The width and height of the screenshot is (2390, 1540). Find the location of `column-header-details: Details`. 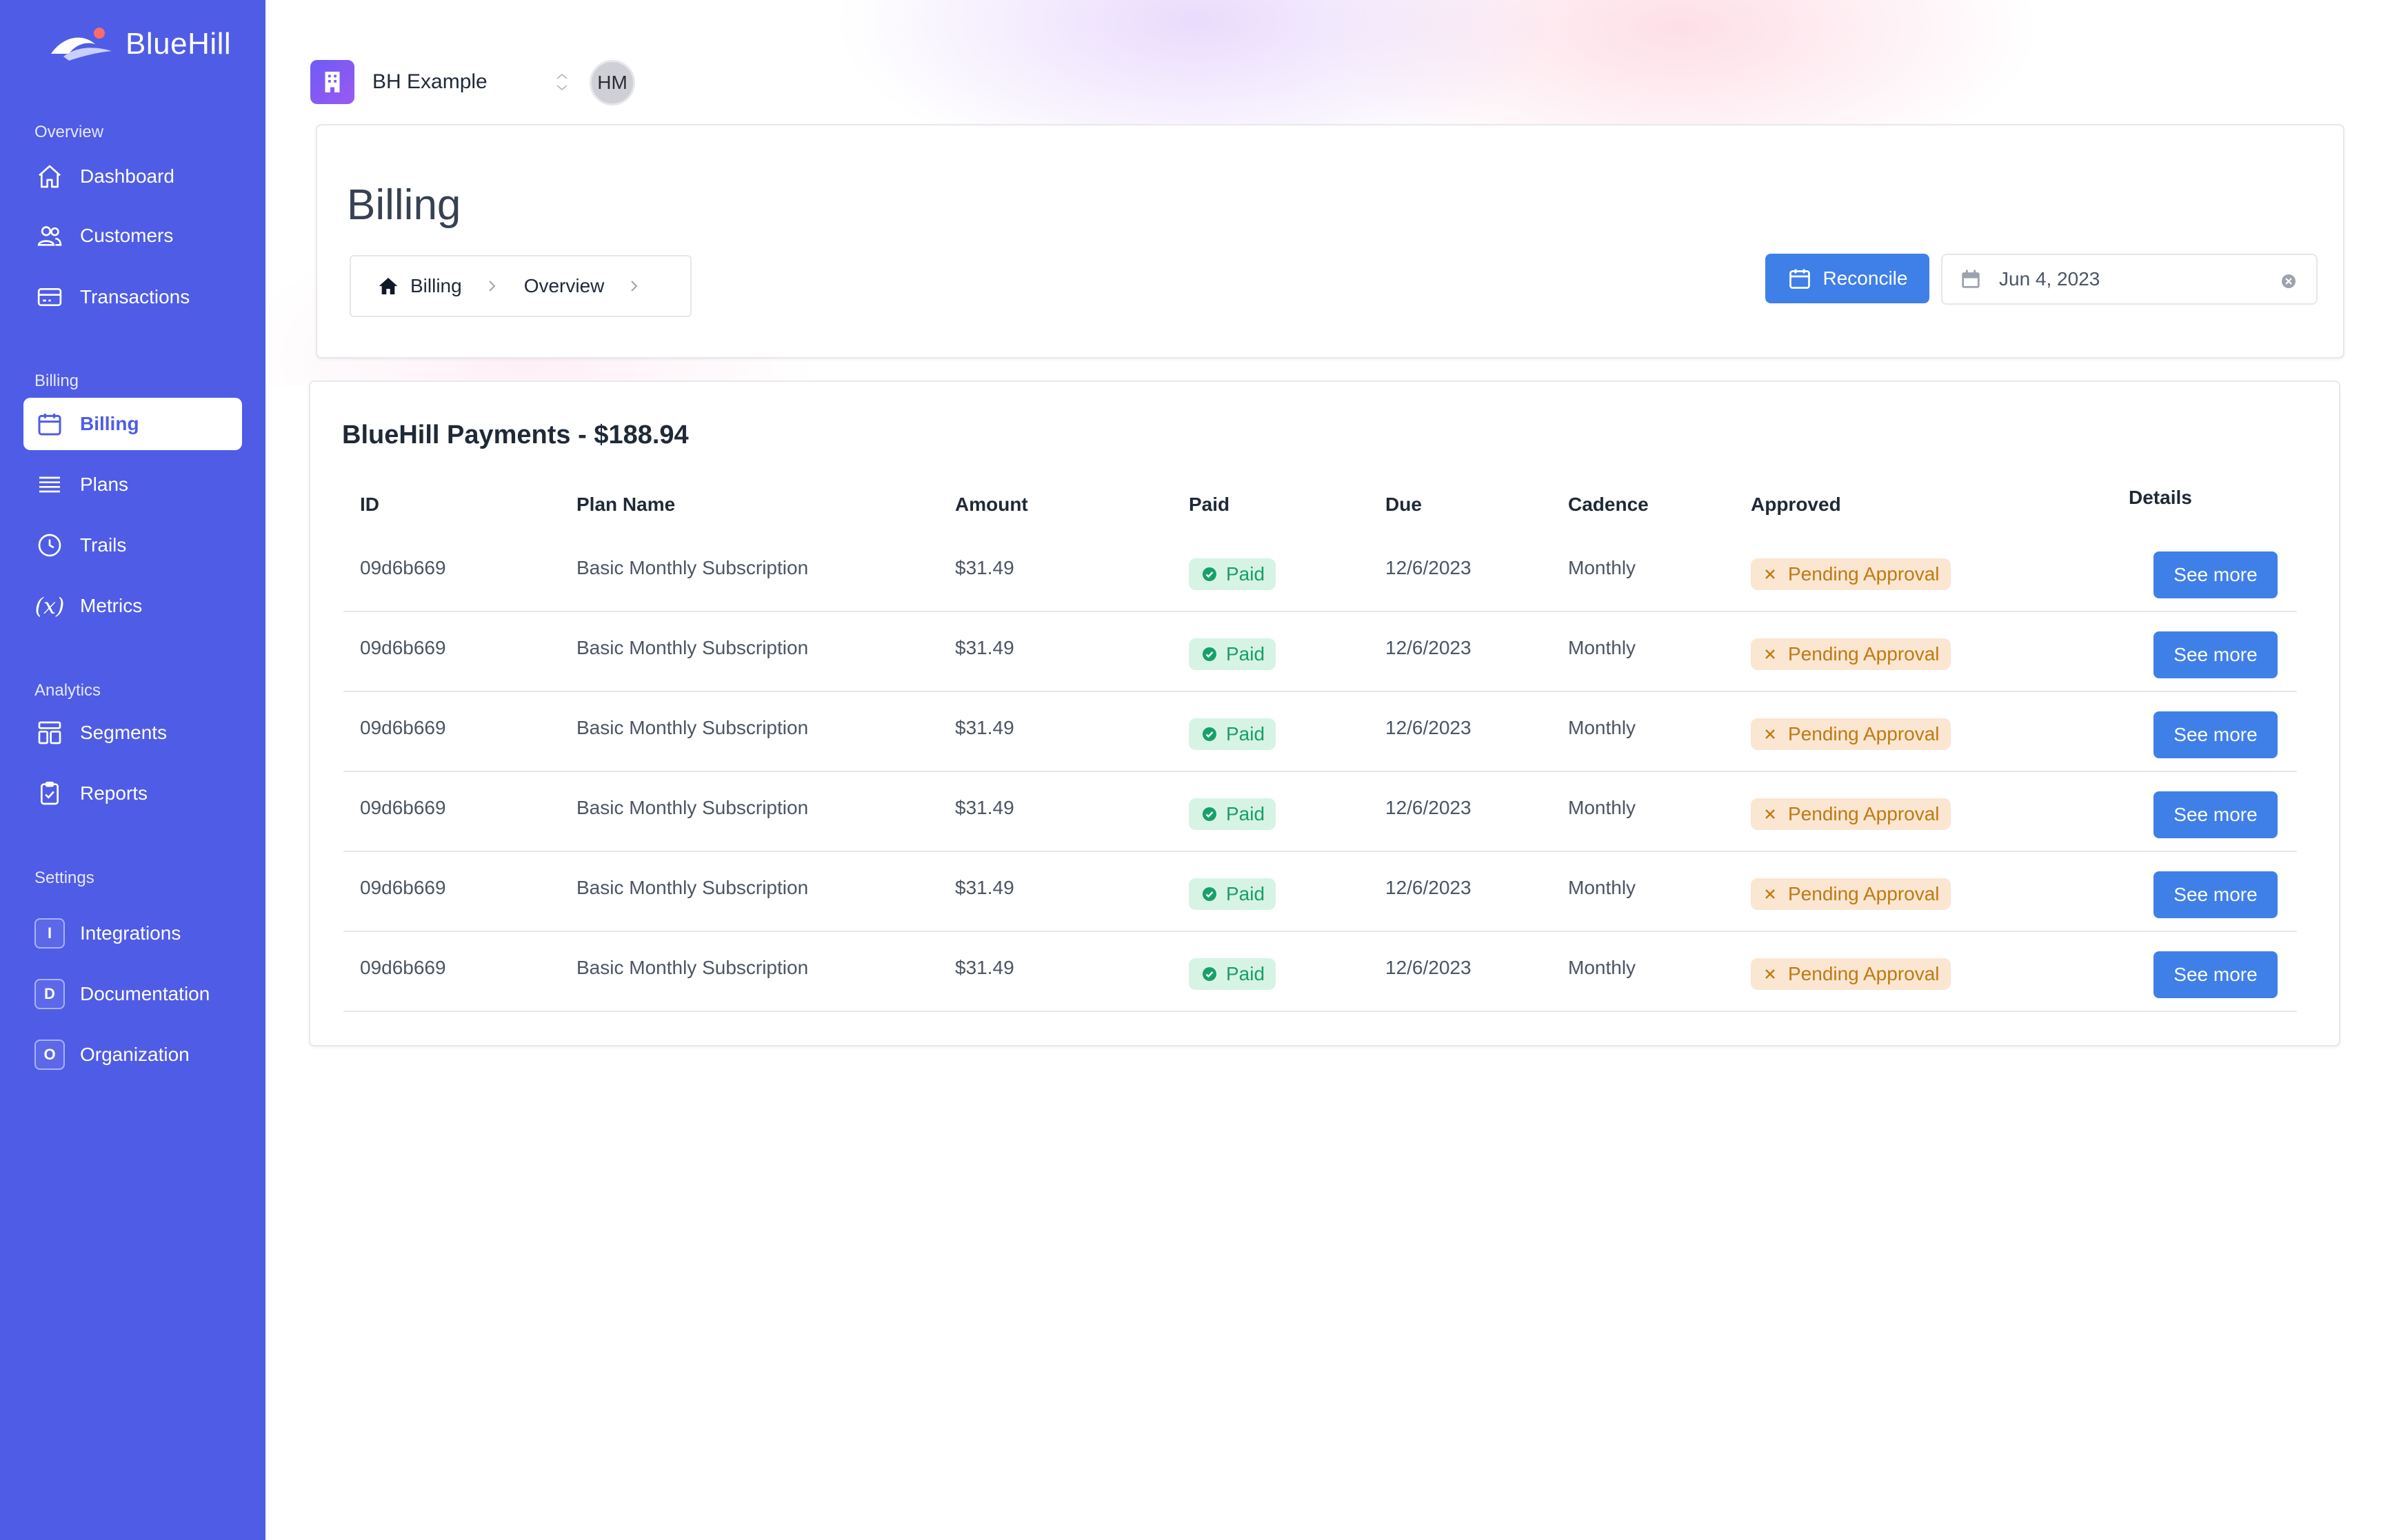

column-header-details: Details is located at coordinates (2161, 498).